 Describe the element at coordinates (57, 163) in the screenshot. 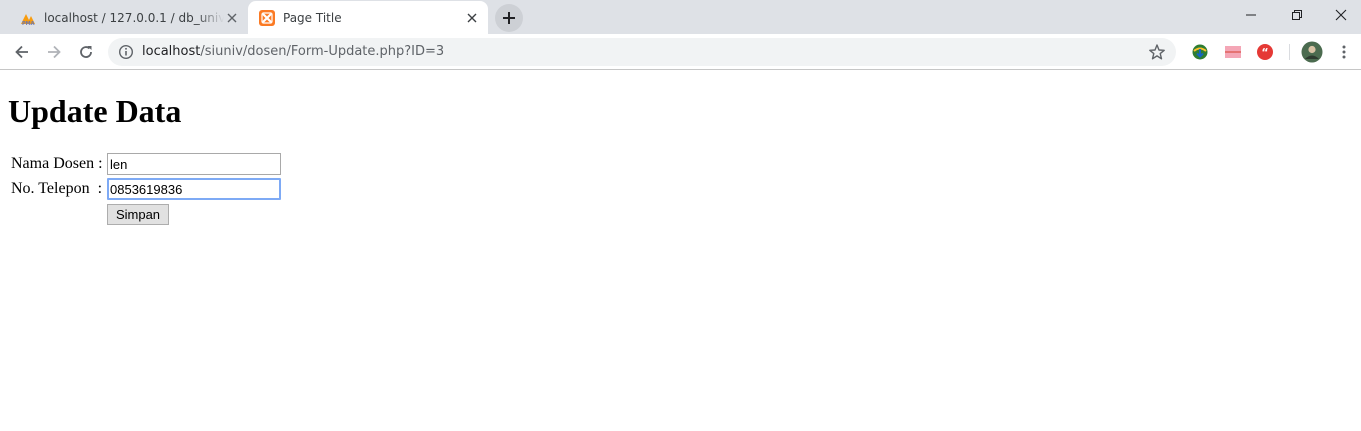

I see `nama-dosen-label: Nama Dosen :` at that location.